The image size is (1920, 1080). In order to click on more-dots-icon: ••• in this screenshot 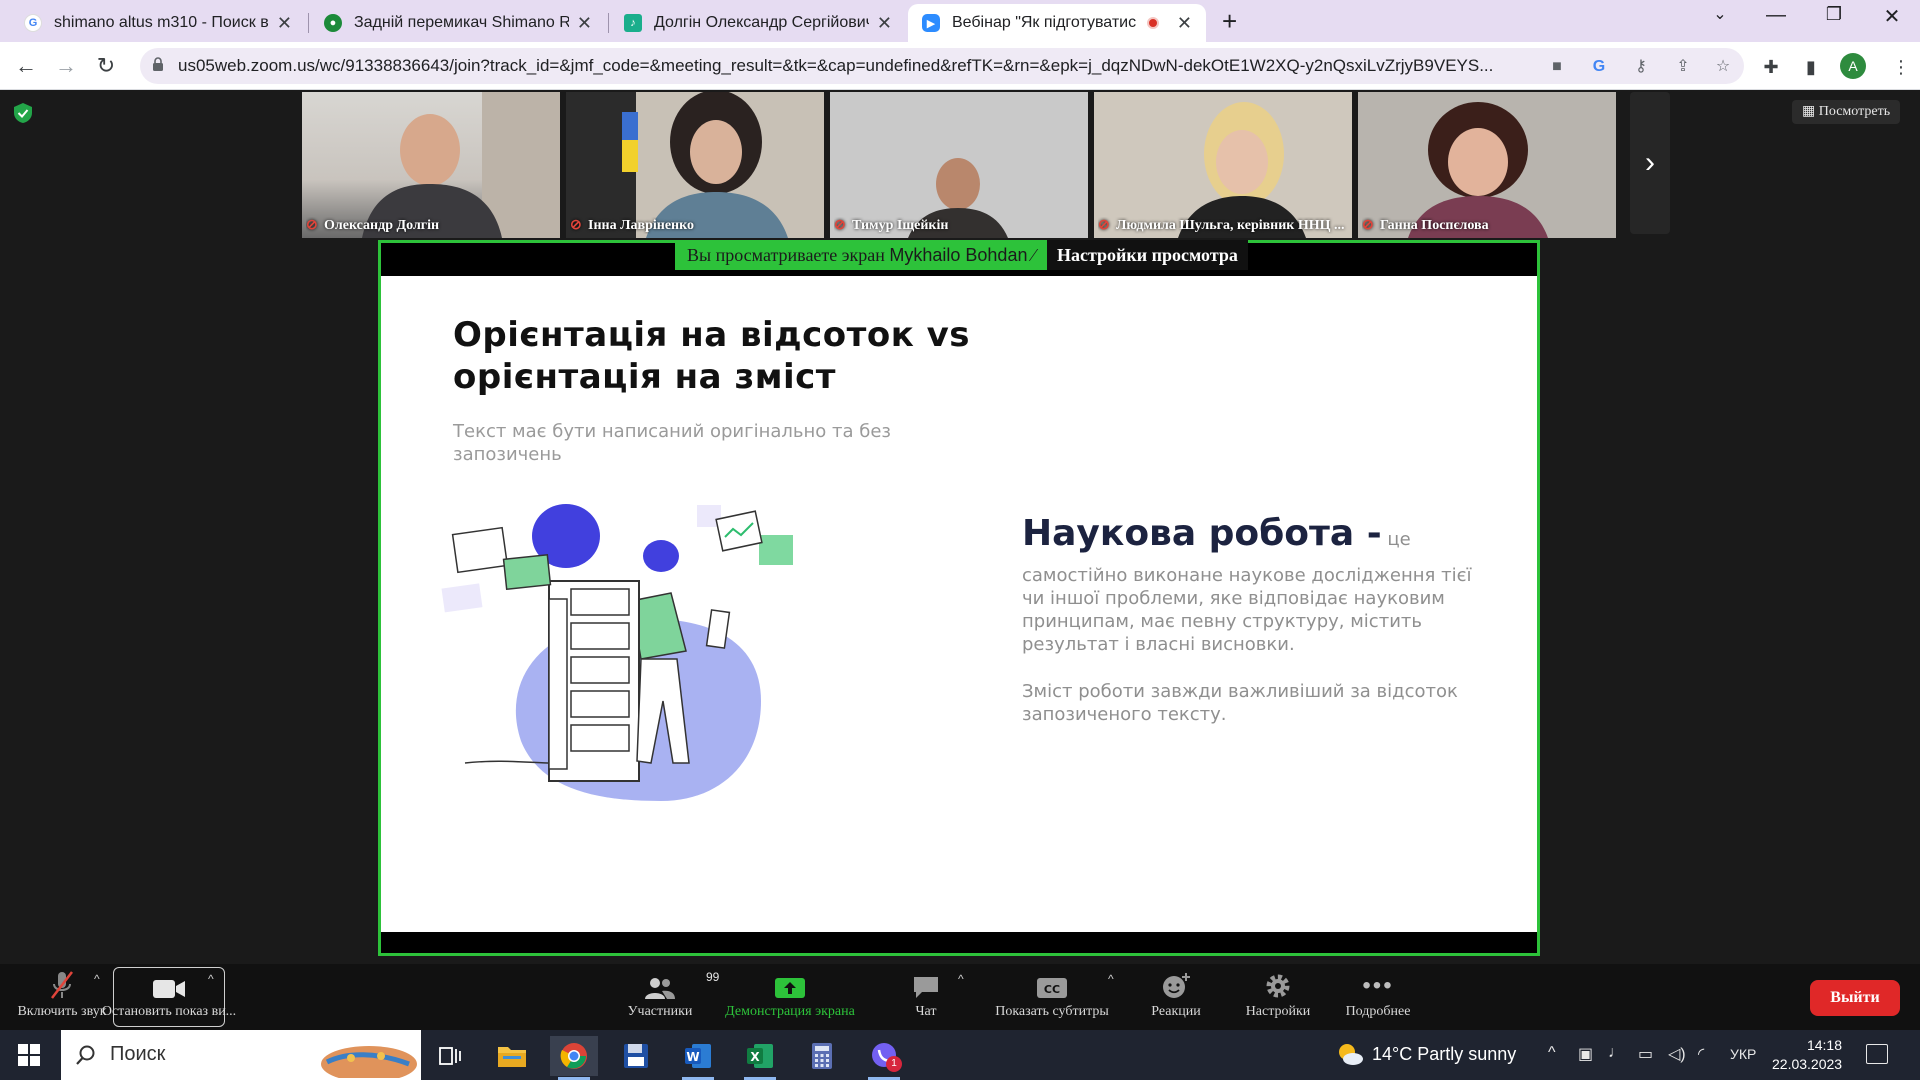, I will do `click(1378, 985)`.